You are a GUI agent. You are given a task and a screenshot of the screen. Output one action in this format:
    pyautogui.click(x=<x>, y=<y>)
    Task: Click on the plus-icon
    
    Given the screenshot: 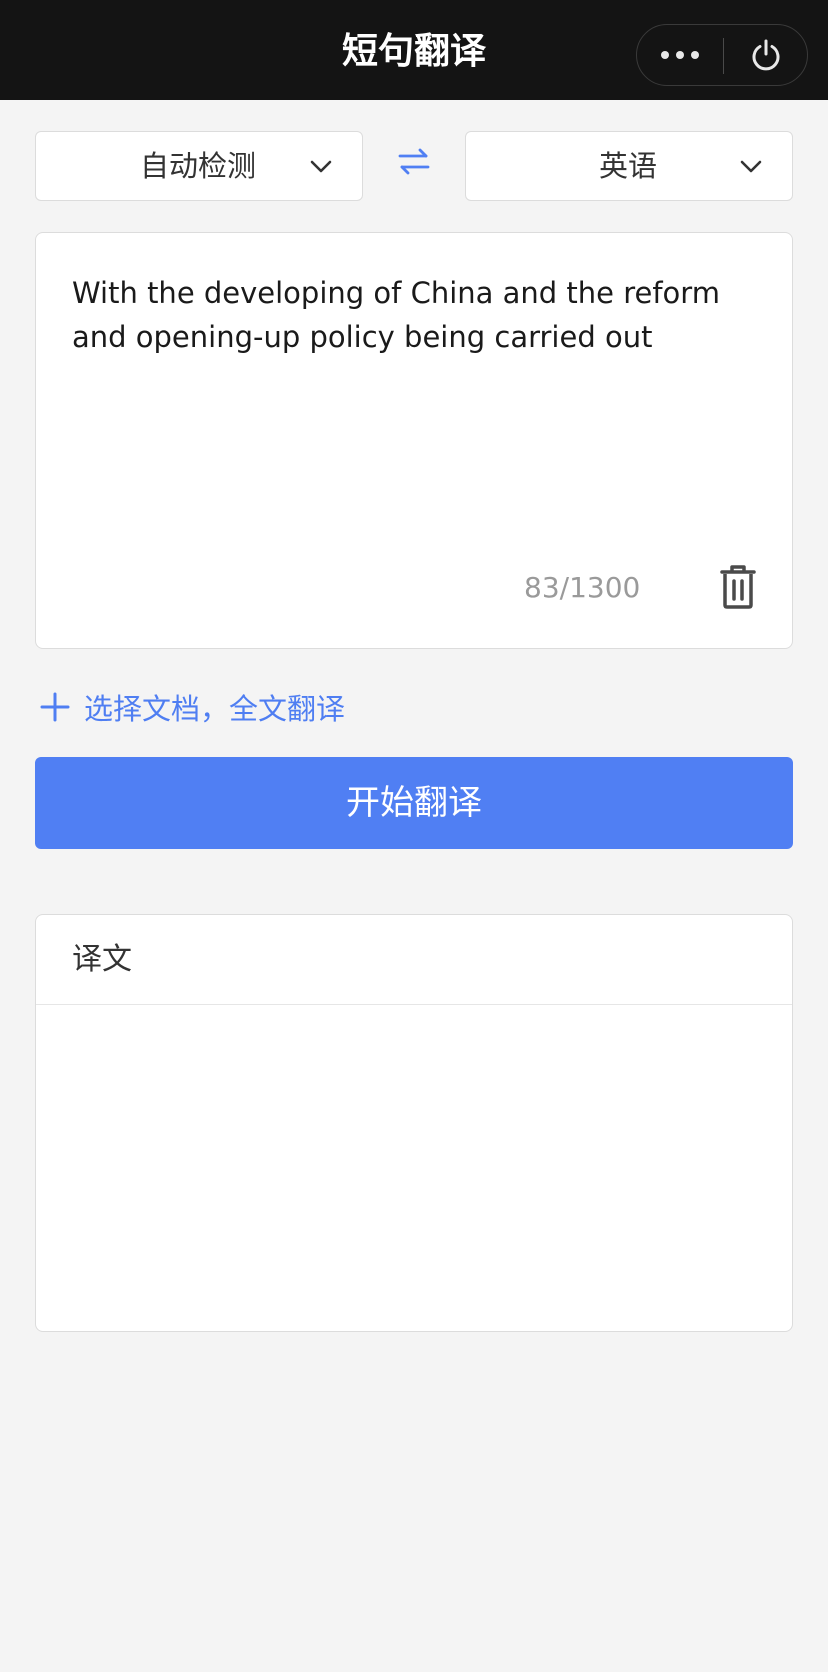 What is the action you would take?
    pyautogui.click(x=55, y=707)
    